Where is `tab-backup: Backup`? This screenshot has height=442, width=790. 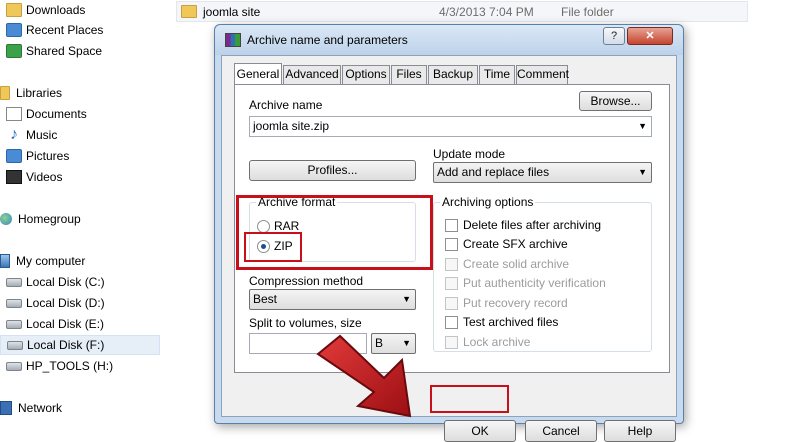
tab-backup: Backup is located at coordinates (453, 74).